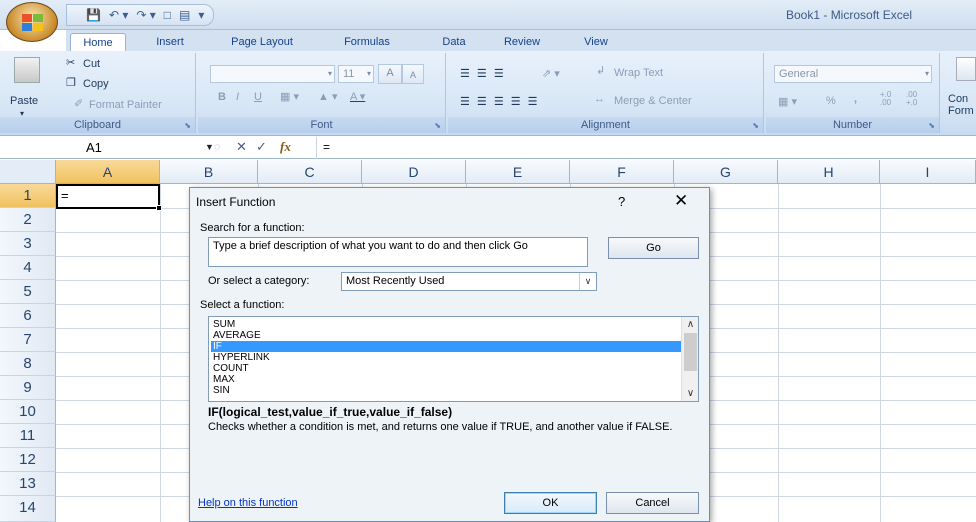 The height and width of the screenshot is (522, 976). Describe the element at coordinates (928, 172) in the screenshot. I see `column-header-i: I` at that location.